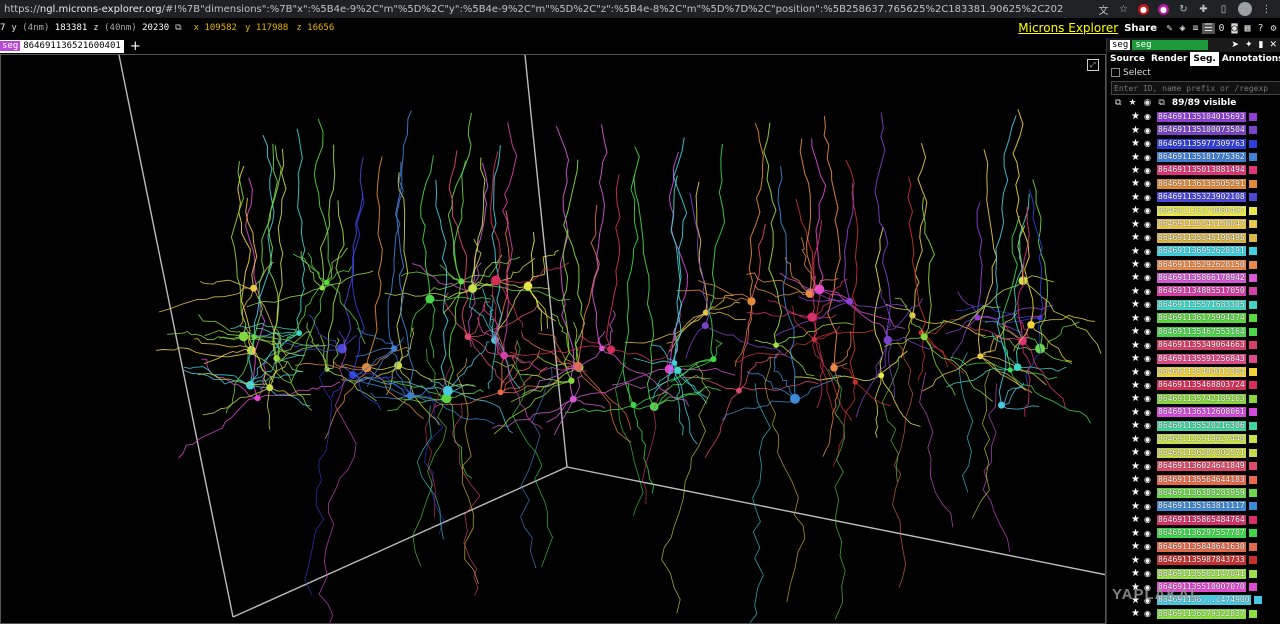  I want to click on segment-id: 864691136287301571, so click(1201, 452).